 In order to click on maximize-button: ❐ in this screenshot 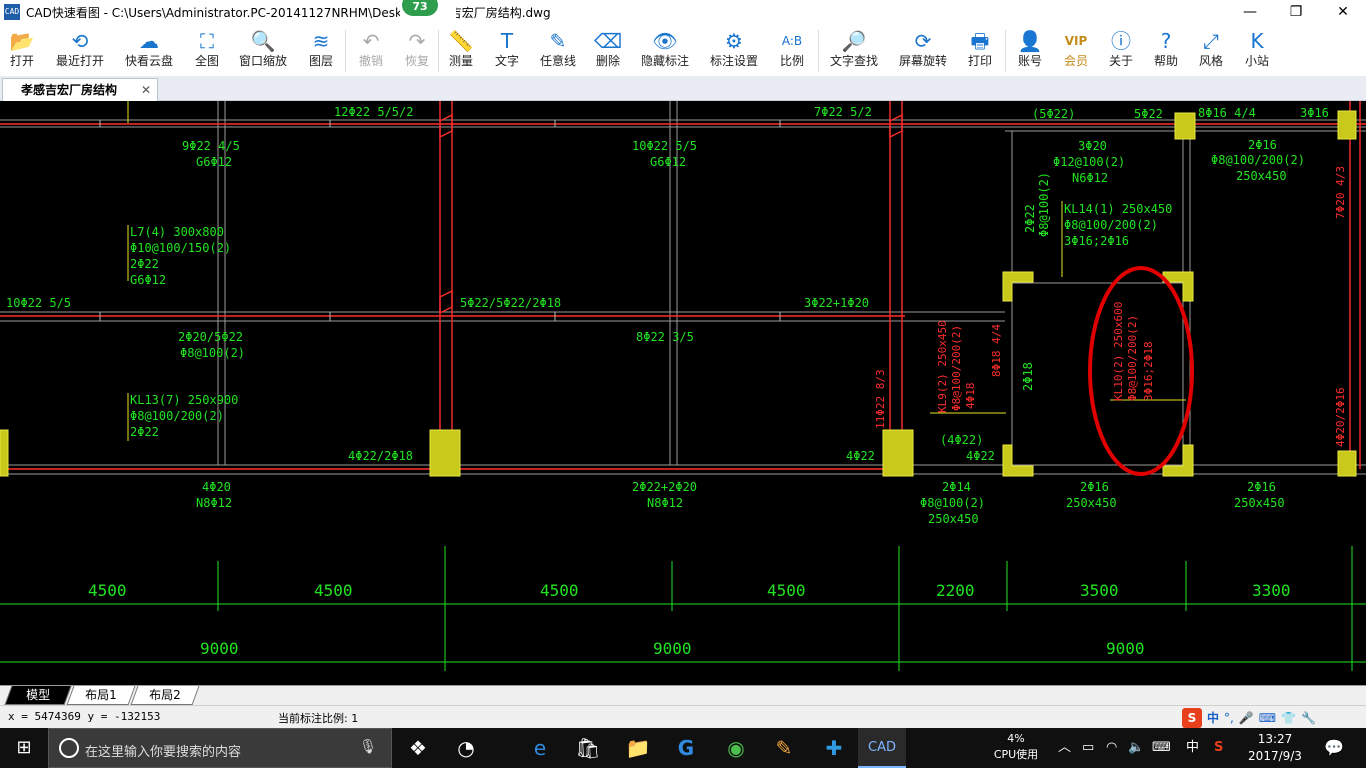, I will do `click(1296, 12)`.